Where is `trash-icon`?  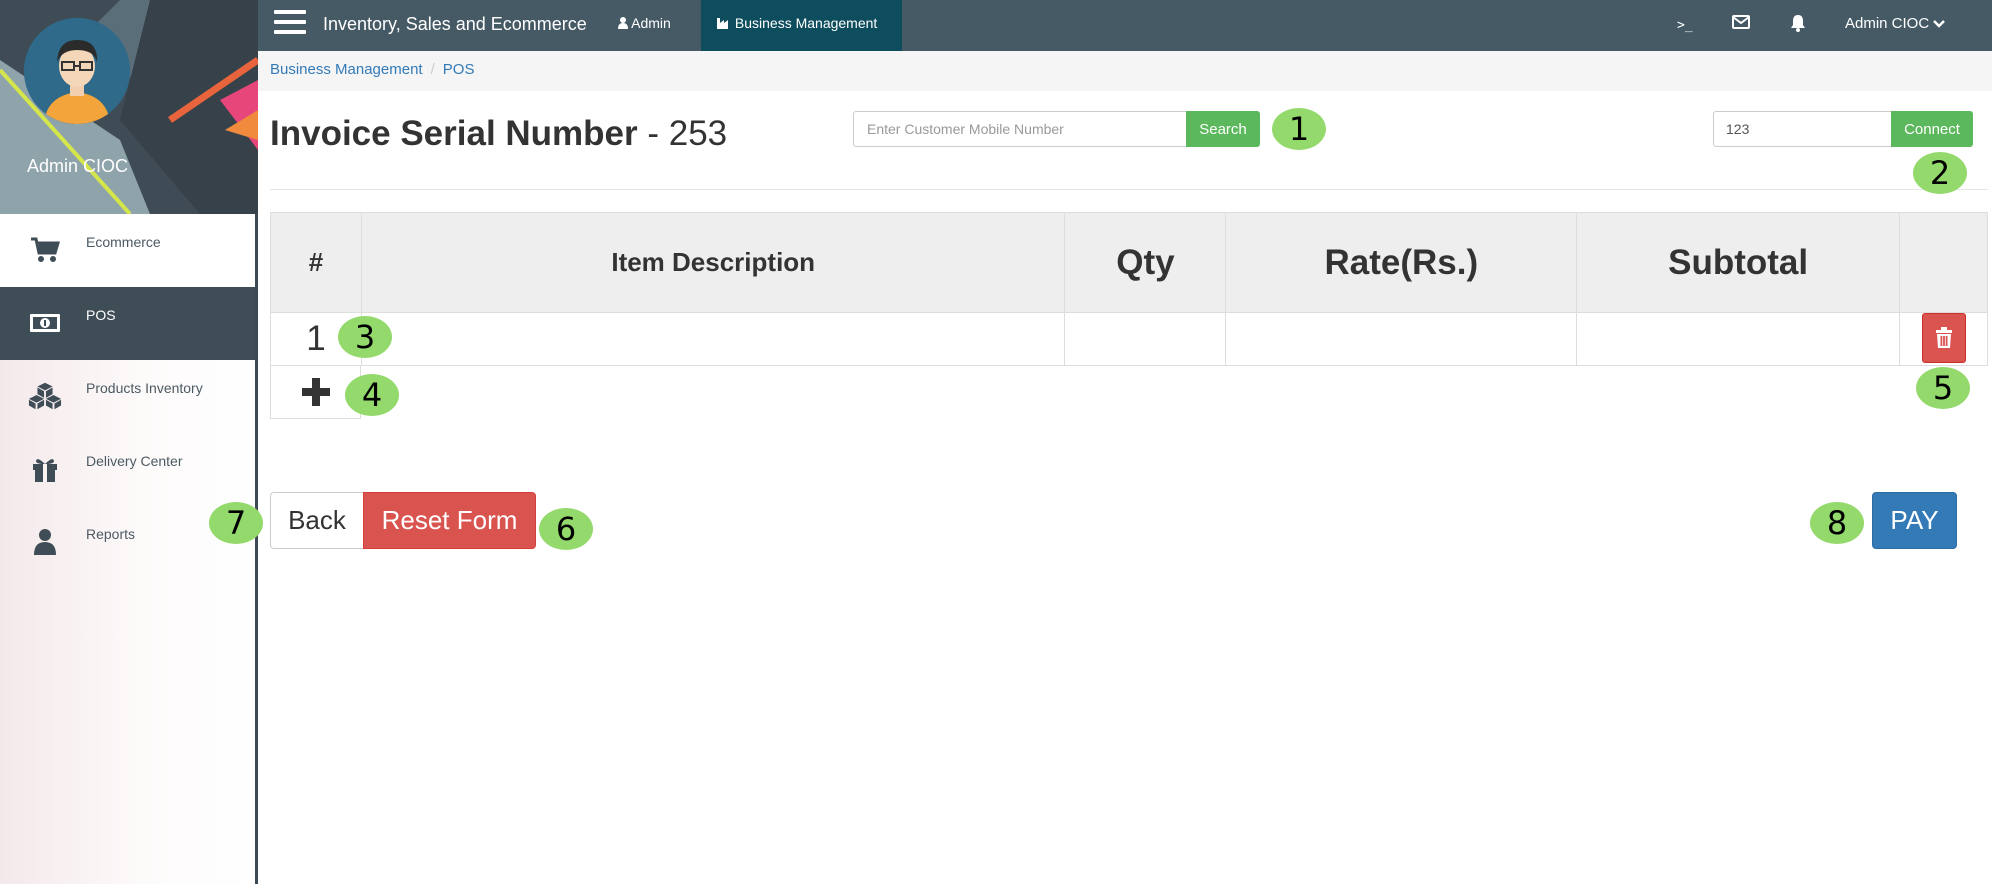 trash-icon is located at coordinates (1944, 337).